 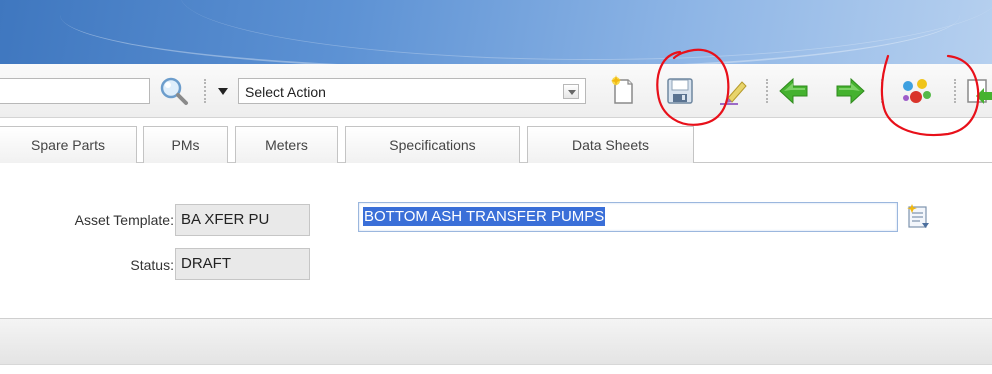 What do you see at coordinates (242, 220) in the screenshot?
I see `asset-template-field: BA XFER PU` at bounding box center [242, 220].